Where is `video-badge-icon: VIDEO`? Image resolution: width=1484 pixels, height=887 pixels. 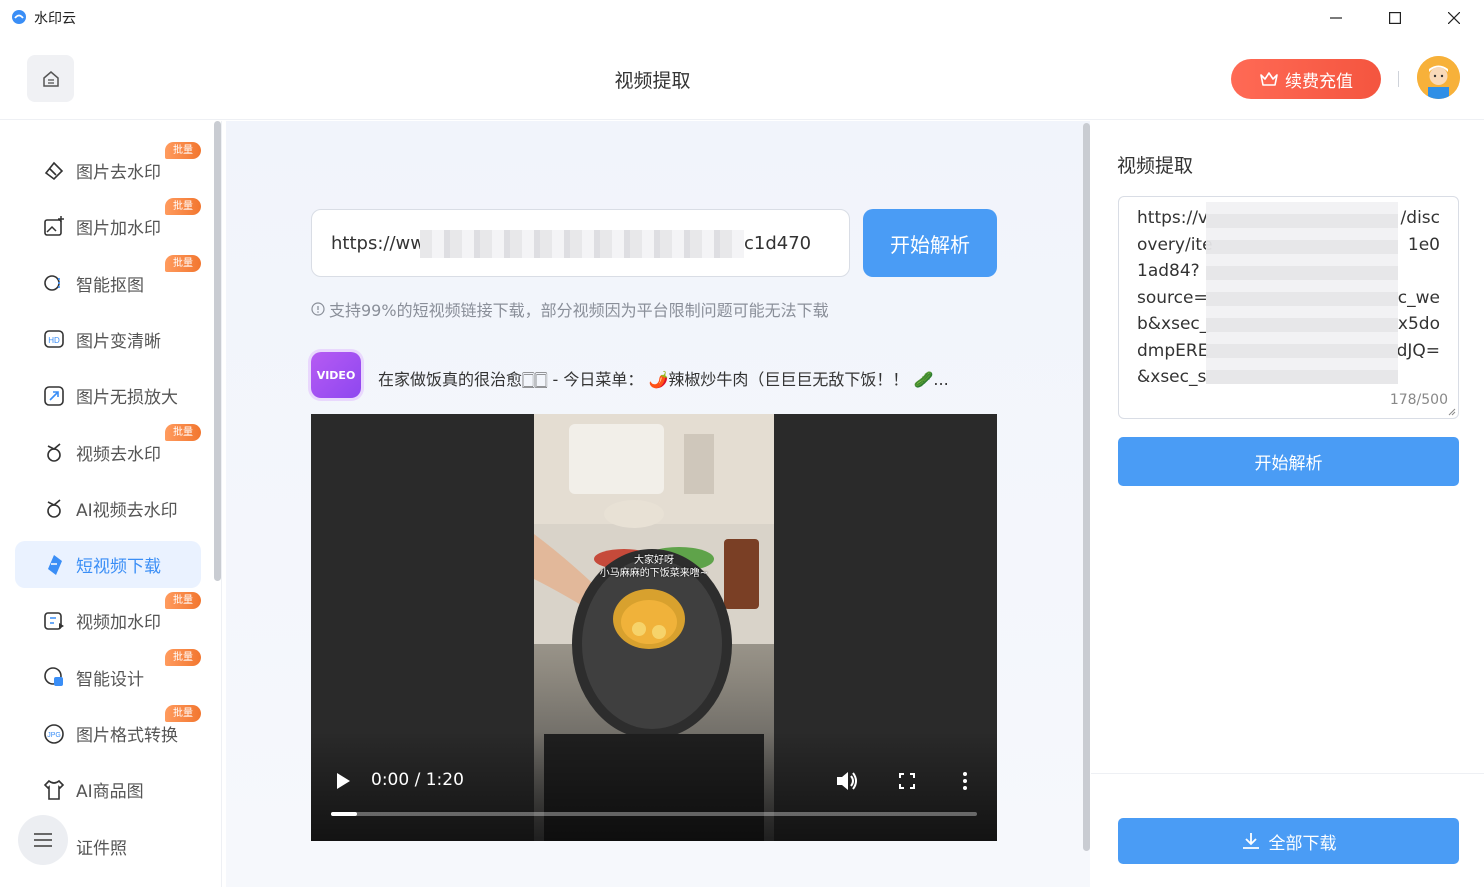
video-badge-icon: VIDEO is located at coordinates (336, 375).